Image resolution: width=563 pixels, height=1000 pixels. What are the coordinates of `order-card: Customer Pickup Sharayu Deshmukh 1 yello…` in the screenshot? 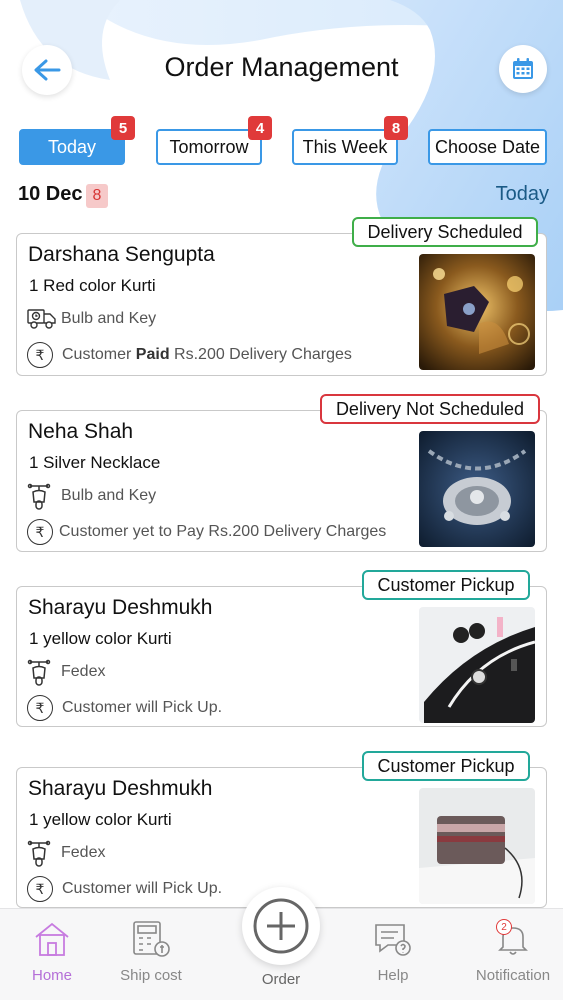 It's located at (281, 648).